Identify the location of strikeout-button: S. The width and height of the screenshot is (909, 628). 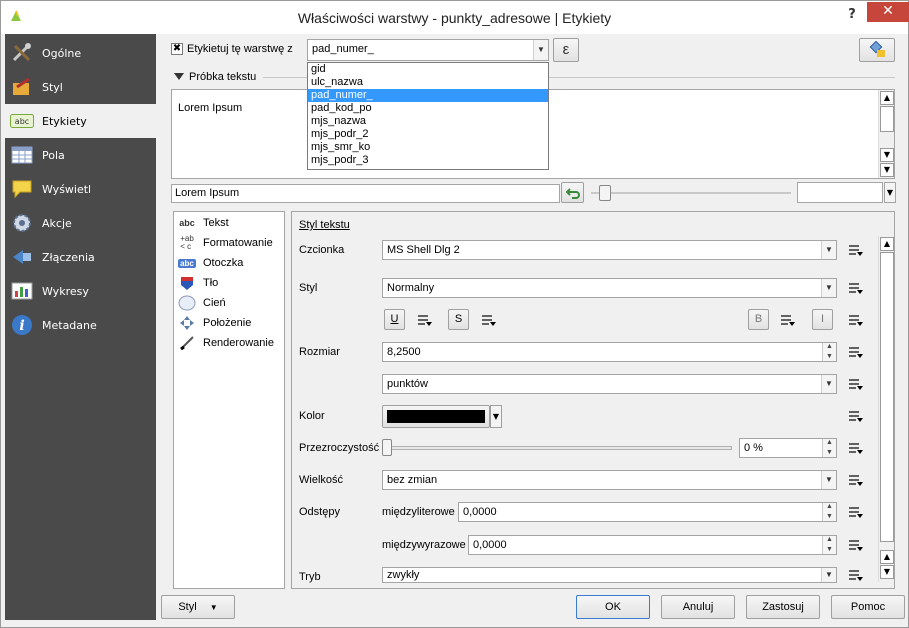
(458, 319).